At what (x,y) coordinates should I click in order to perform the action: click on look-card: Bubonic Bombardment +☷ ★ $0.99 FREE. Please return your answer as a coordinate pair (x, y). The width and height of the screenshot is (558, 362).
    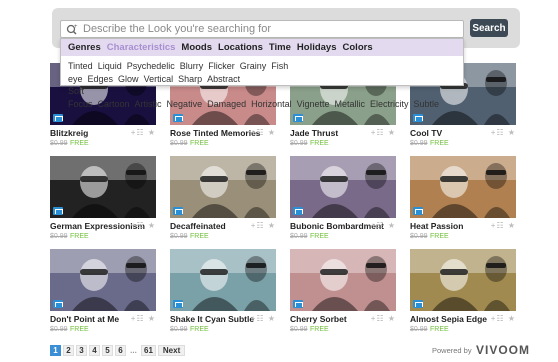
    Looking at the image, I should click on (343, 203).